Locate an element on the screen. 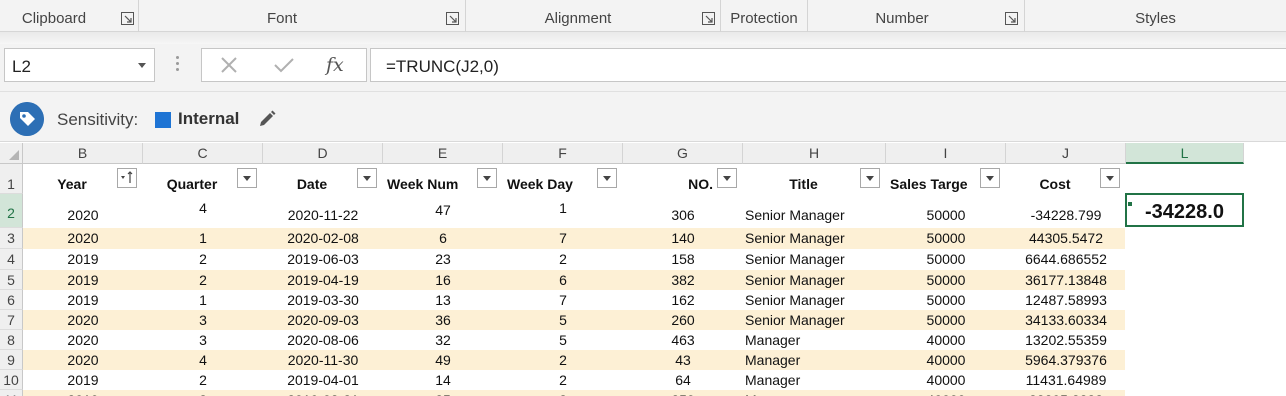 Image resolution: width=1286 pixels, height=396 pixels. table-cell: 32 is located at coordinates (443, 340).